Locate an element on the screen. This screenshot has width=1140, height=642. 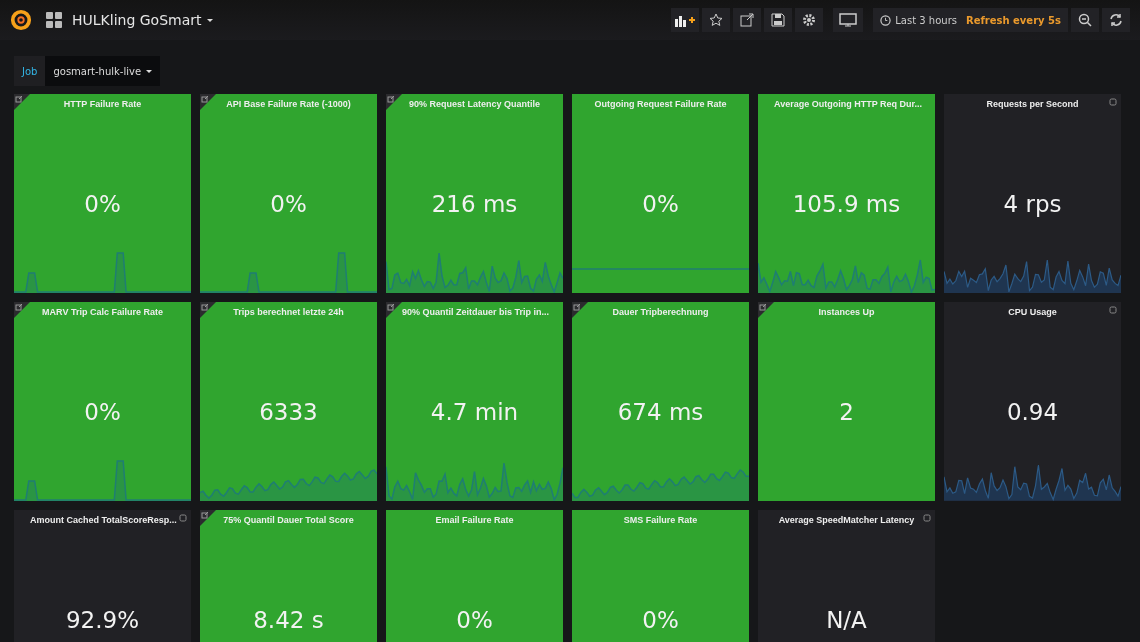
zoom-out-button is located at coordinates (1085, 20).